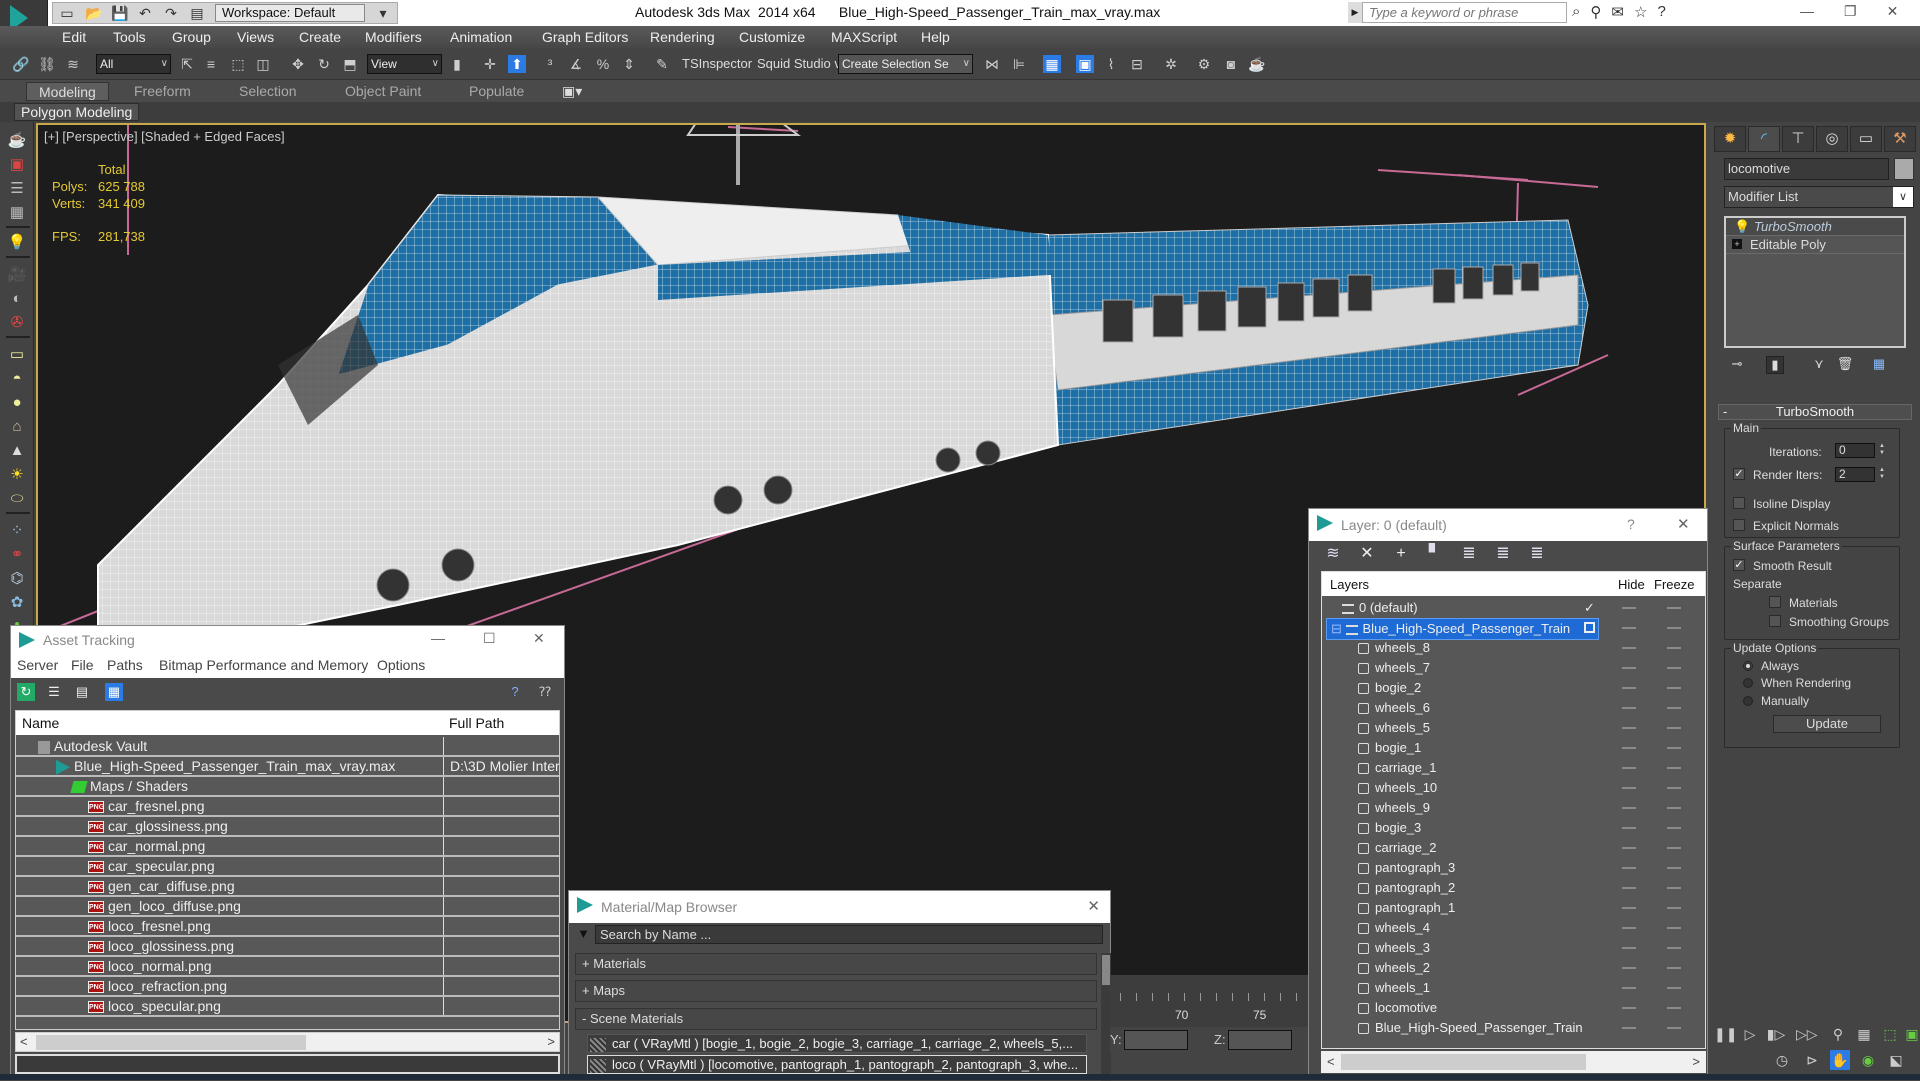  I want to click on scale-icon: ⬒, so click(350, 64).